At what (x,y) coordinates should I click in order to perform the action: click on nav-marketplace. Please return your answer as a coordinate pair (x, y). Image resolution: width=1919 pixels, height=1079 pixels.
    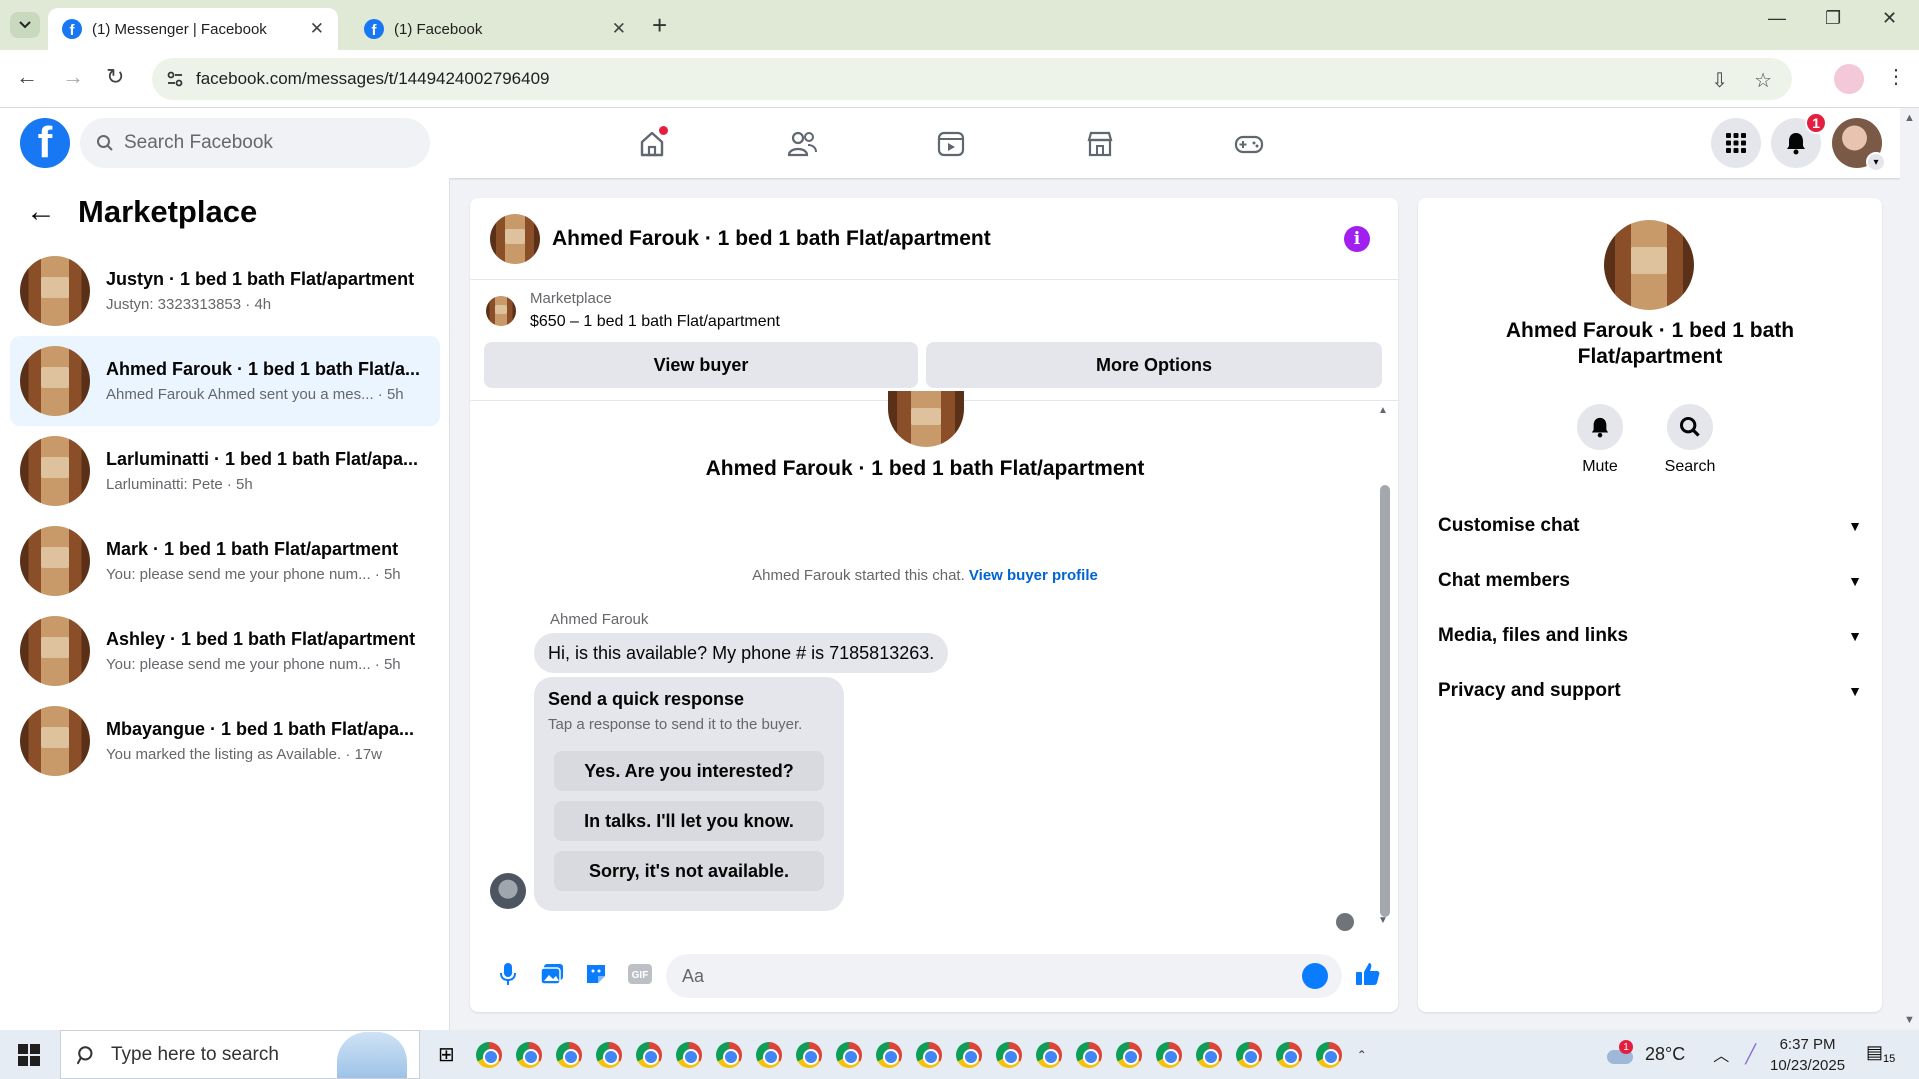
    Looking at the image, I should click on (1100, 144).